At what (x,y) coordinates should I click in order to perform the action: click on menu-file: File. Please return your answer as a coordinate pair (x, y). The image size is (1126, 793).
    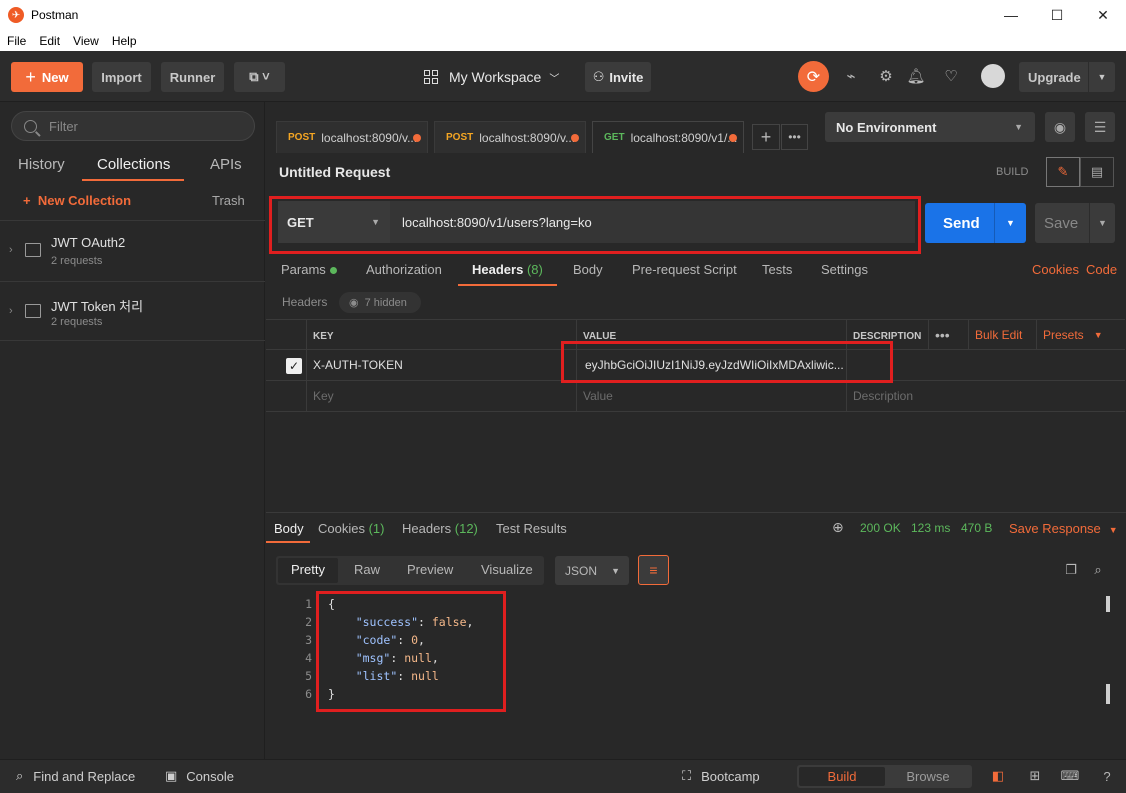
    Looking at the image, I should click on (16, 41).